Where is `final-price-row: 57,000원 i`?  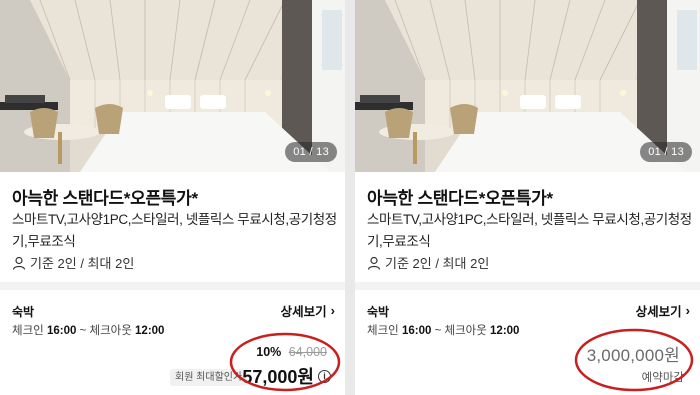 final-price-row: 57,000원 i is located at coordinates (286, 376).